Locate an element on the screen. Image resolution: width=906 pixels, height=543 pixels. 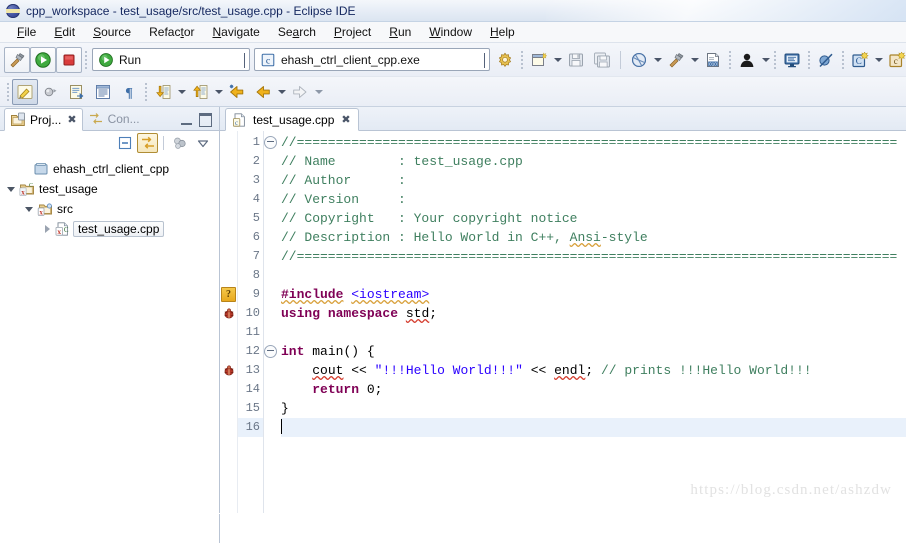
menu-run: Run is located at coordinates (400, 32).